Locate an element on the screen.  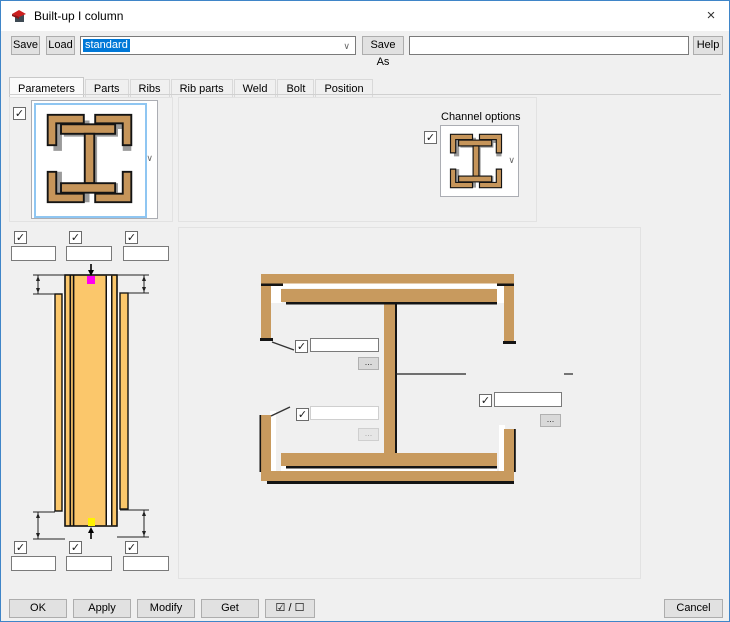
toggle-all-checkboxes-button: ☑ / ☐ is located at coordinates (290, 608).